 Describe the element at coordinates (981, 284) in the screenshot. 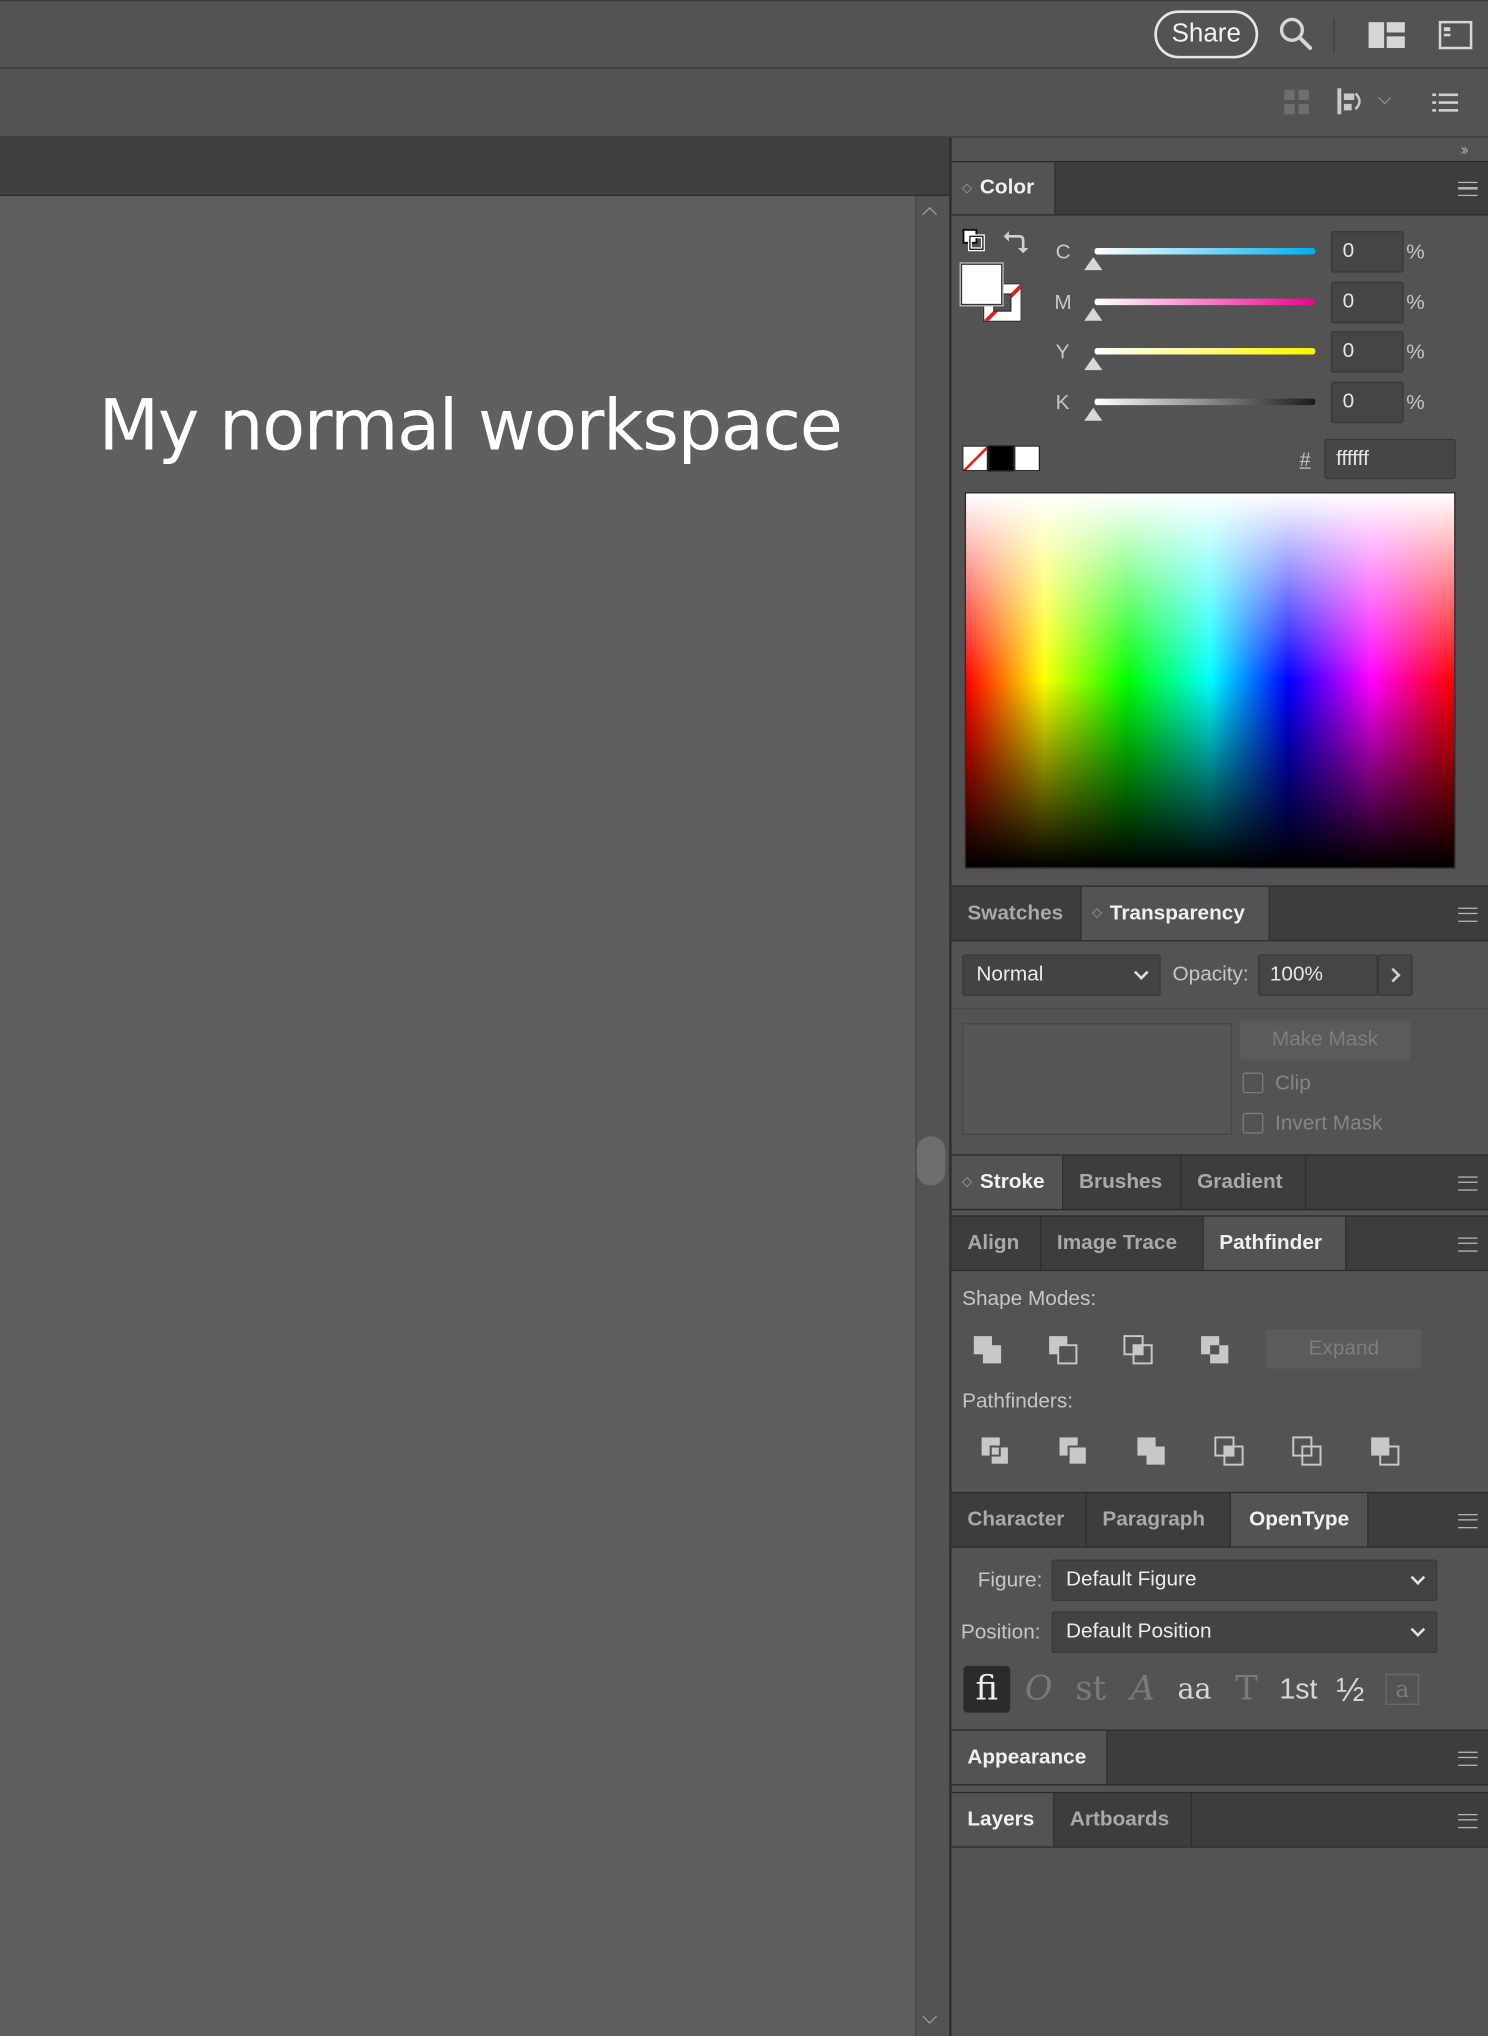

I see `fill-swatch` at that location.